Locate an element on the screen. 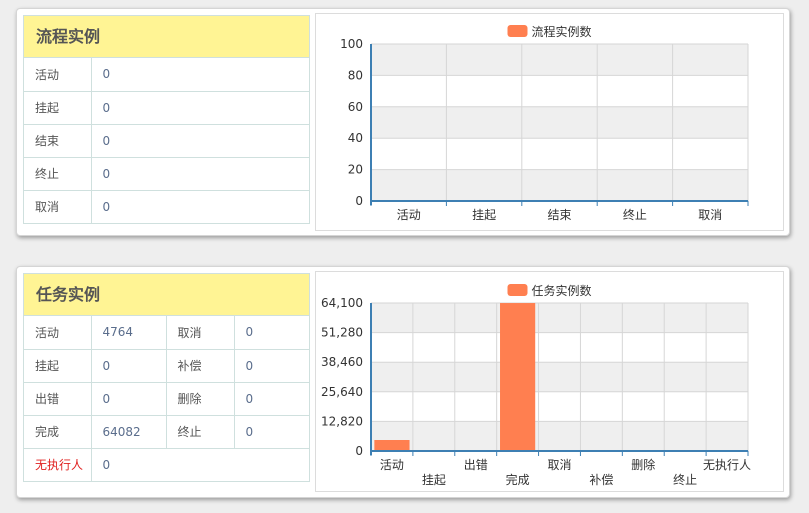  process-card-title: 流程实例 is located at coordinates (166, 37).